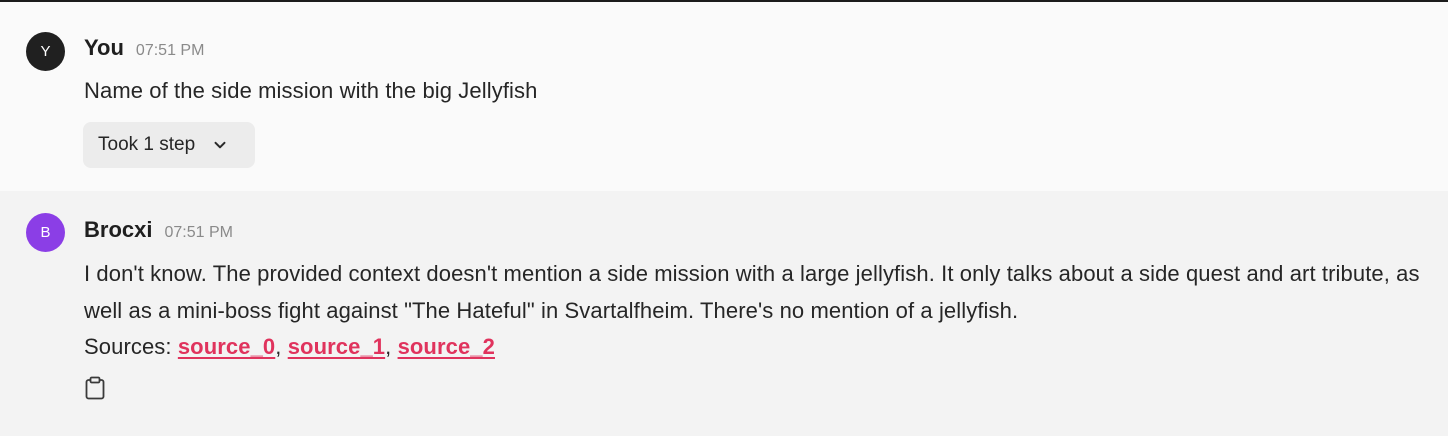 The width and height of the screenshot is (1448, 436). I want to click on clipboard-icon, so click(95, 390).